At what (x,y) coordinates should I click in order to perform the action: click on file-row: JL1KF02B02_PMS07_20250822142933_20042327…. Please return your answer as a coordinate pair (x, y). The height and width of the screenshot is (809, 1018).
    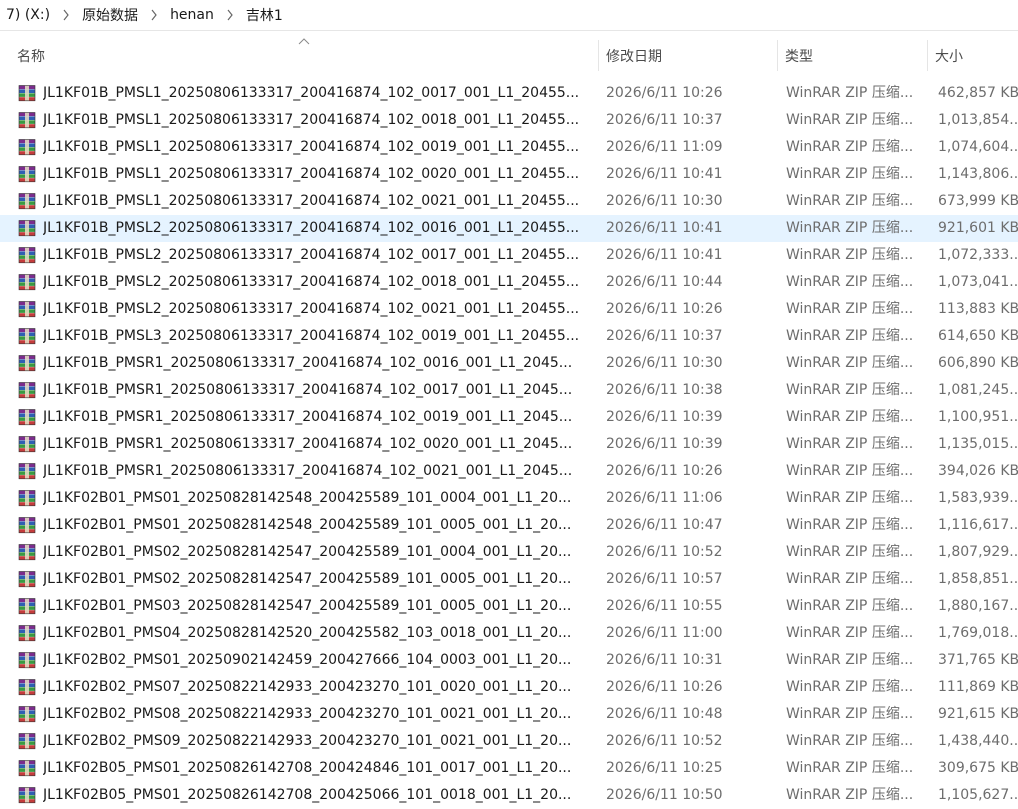
    Looking at the image, I should click on (509, 687).